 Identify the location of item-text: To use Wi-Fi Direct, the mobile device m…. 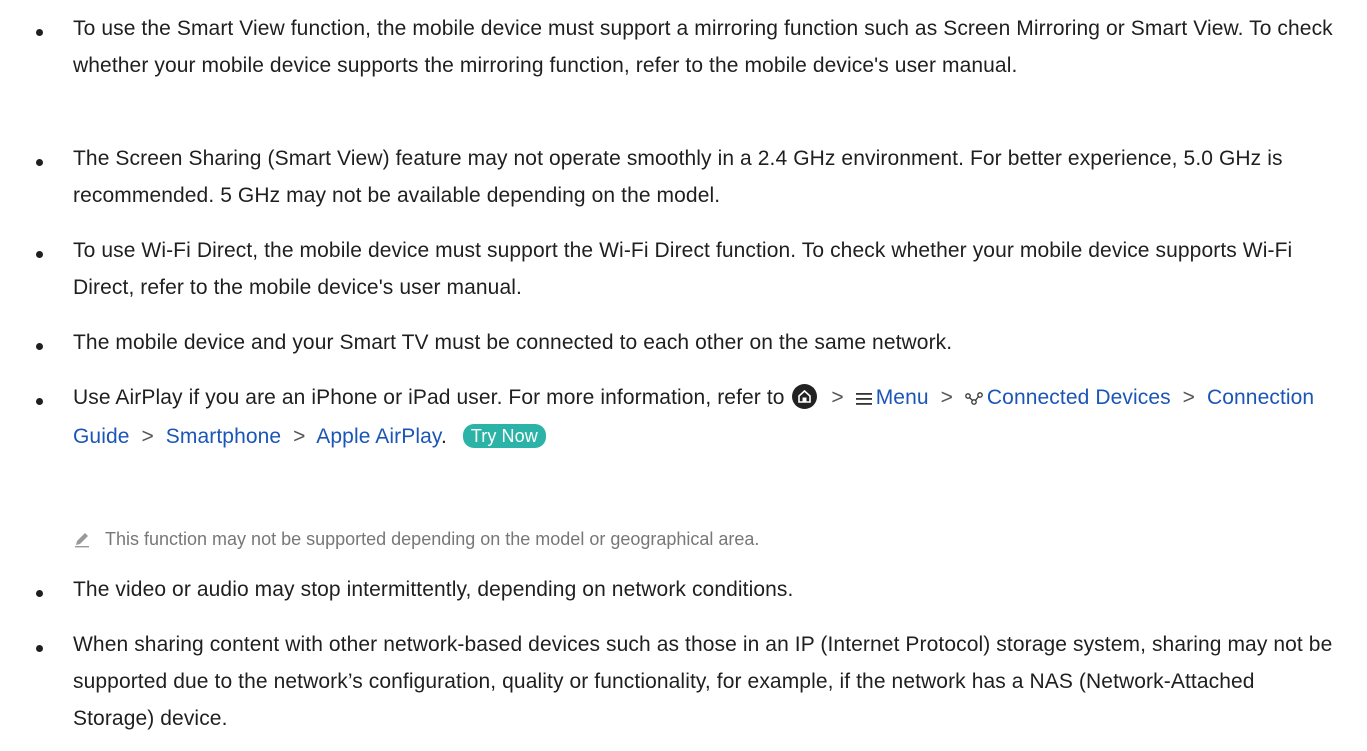
(683, 269).